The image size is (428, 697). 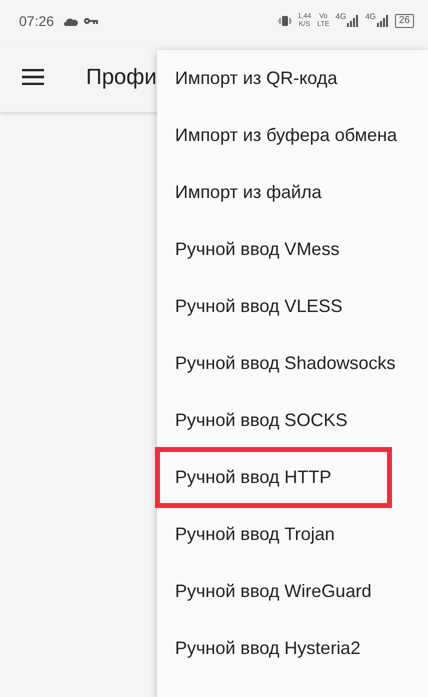 What do you see at coordinates (404, 21) in the screenshot?
I see `battery-level: 26` at bounding box center [404, 21].